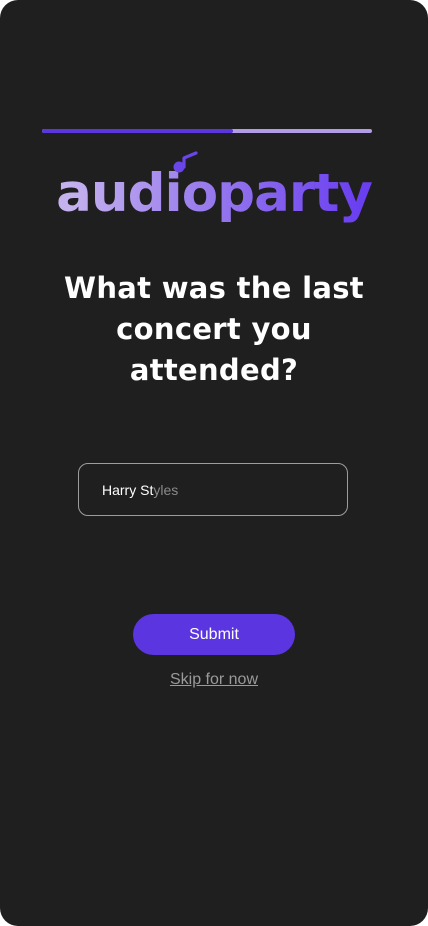 The height and width of the screenshot is (926, 428). What do you see at coordinates (213, 489) in the screenshot?
I see `answer-input: Harry St yles` at bounding box center [213, 489].